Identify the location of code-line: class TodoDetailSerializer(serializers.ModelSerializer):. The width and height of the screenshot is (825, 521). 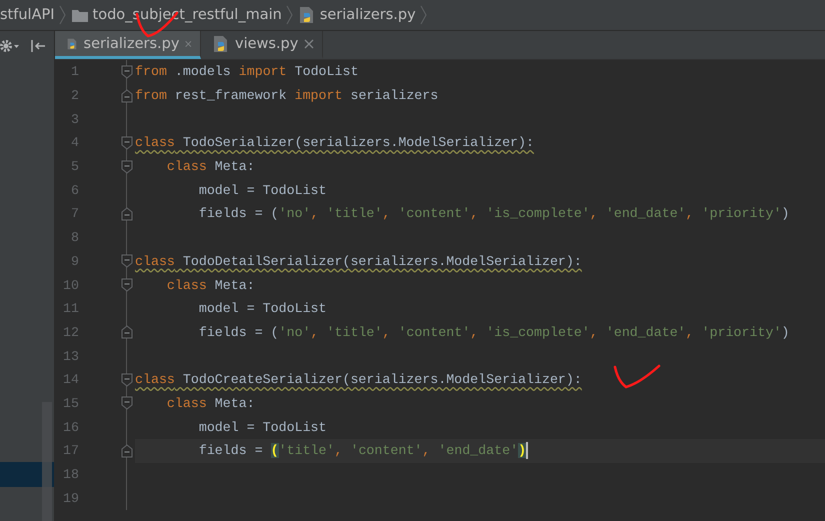
(358, 261).